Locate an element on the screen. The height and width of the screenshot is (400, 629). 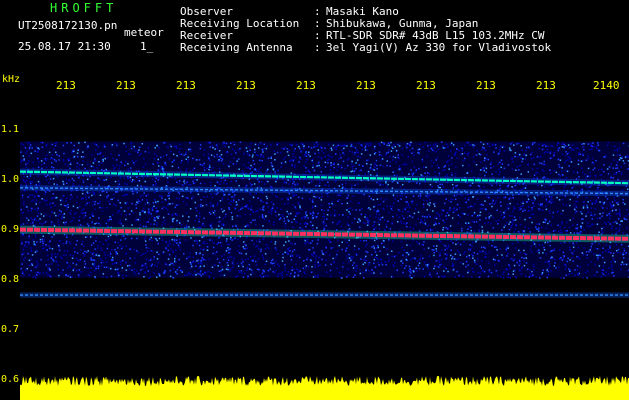
time-tick: 213 is located at coordinates (546, 85).